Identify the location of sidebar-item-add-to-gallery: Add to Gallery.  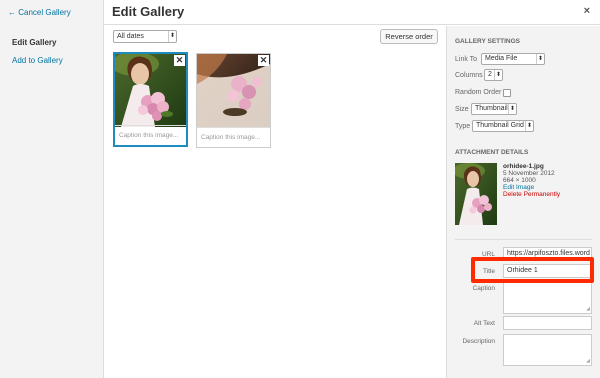
(37, 60).